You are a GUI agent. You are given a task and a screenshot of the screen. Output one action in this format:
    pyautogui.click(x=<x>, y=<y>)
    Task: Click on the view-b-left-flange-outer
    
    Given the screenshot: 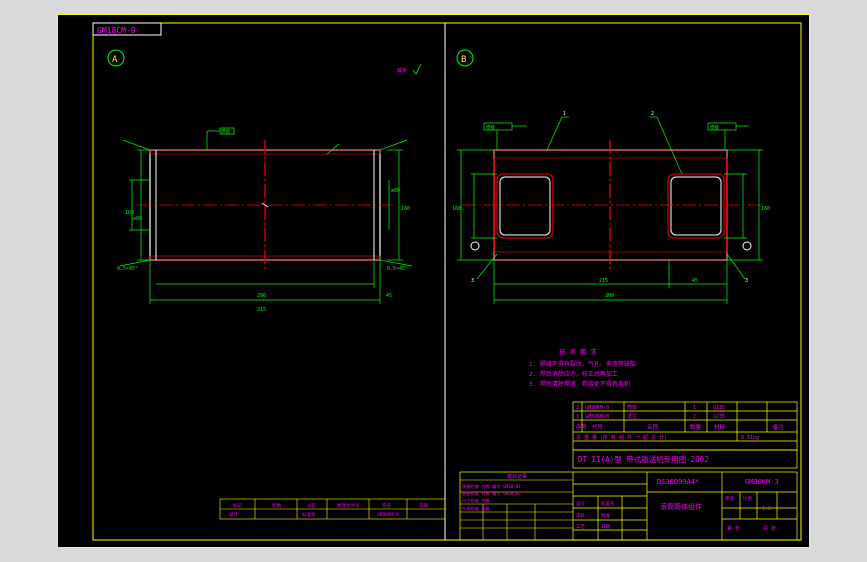 What is the action you would take?
    pyautogui.click(x=525, y=206)
    